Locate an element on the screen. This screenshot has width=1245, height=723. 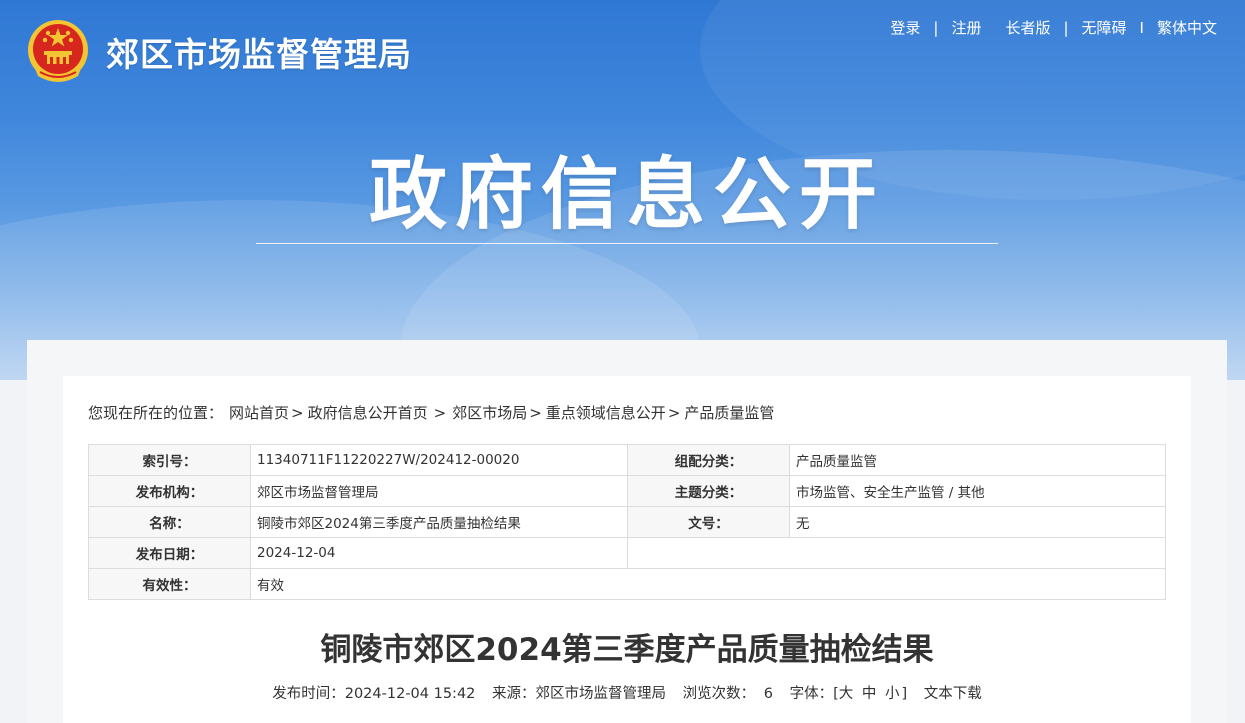
docno-label: 文号： is located at coordinates (708, 522).